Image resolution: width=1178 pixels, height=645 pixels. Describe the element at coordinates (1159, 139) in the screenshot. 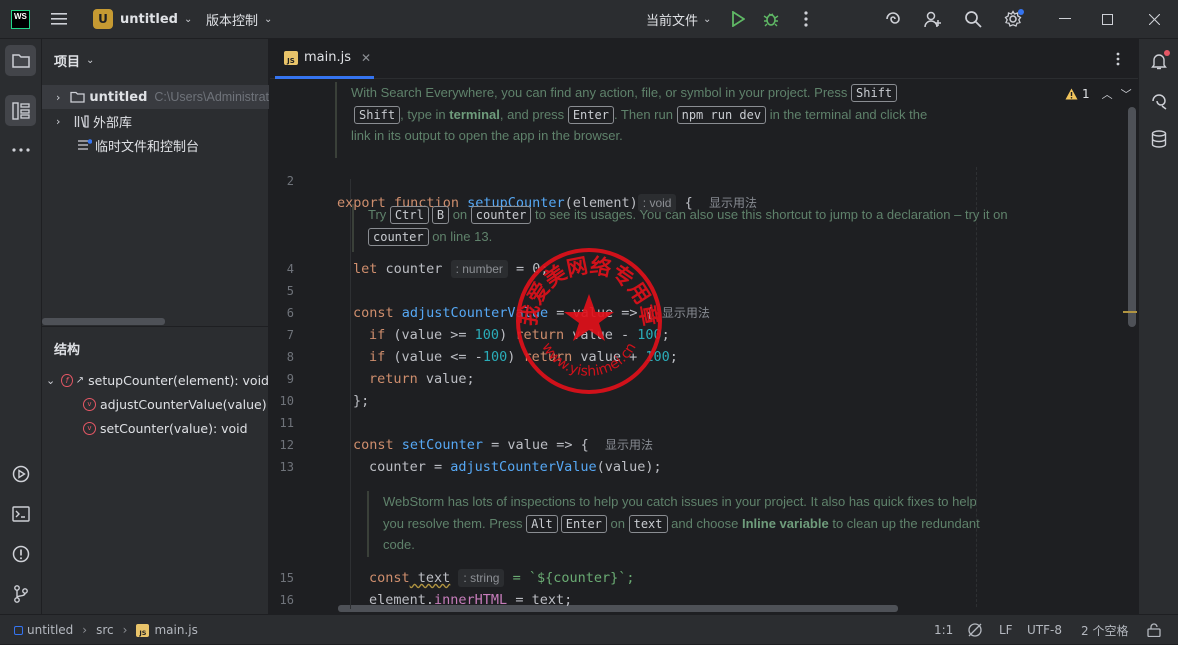

I see `database-icon` at that location.